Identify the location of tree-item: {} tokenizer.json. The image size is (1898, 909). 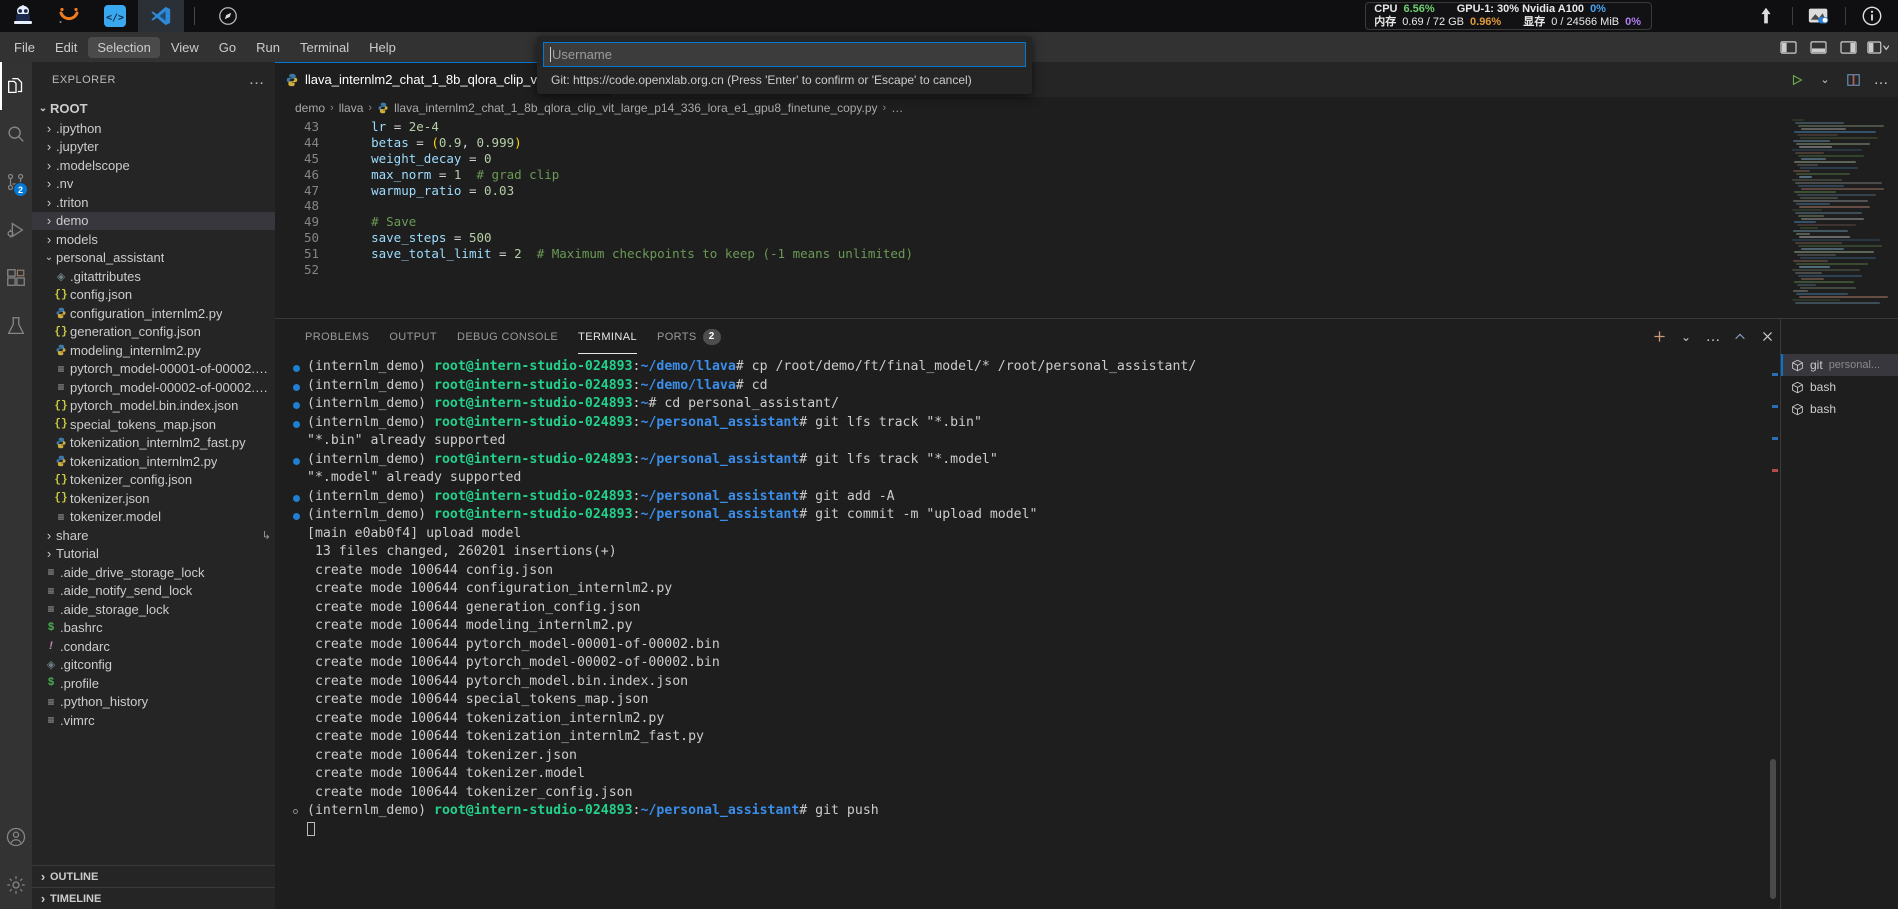
(153, 498).